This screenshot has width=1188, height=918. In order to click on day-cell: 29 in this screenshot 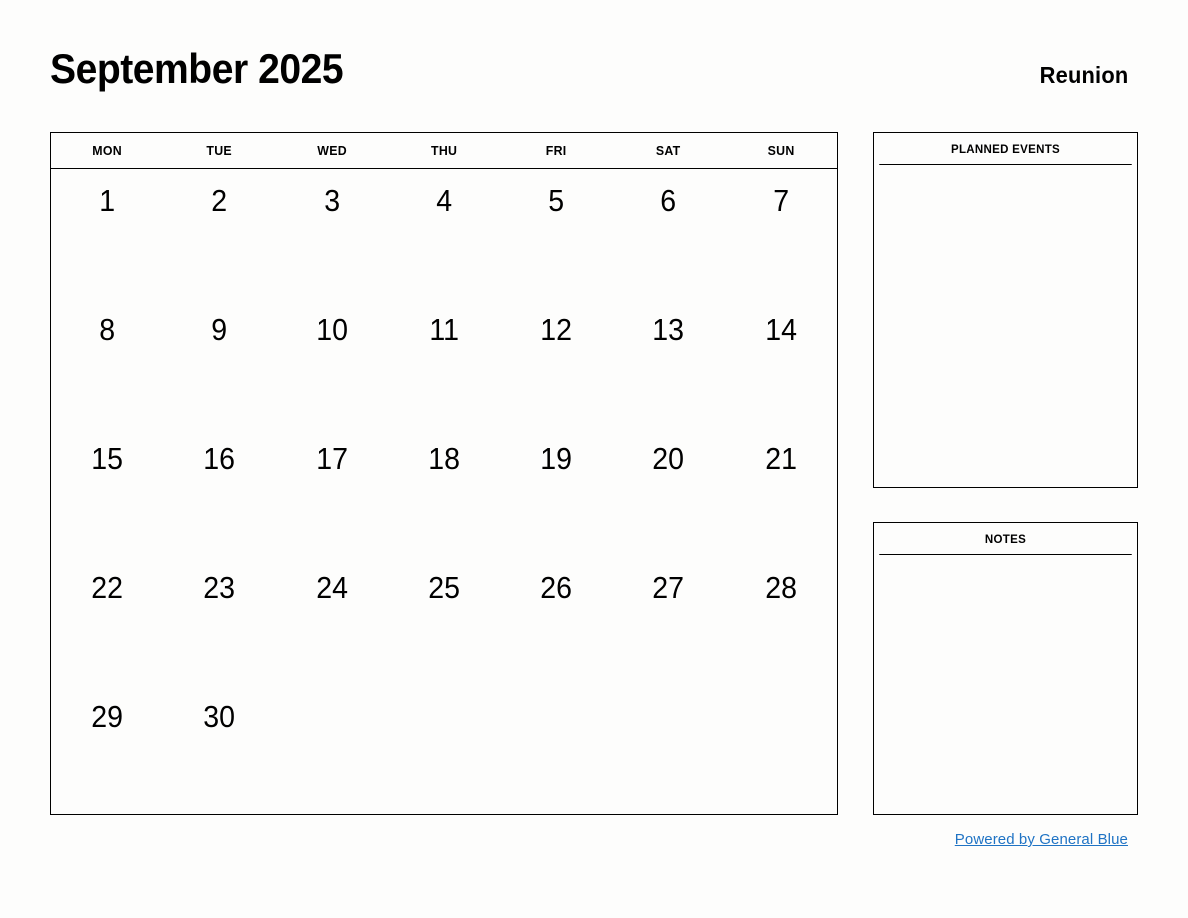, I will do `click(106, 749)`.